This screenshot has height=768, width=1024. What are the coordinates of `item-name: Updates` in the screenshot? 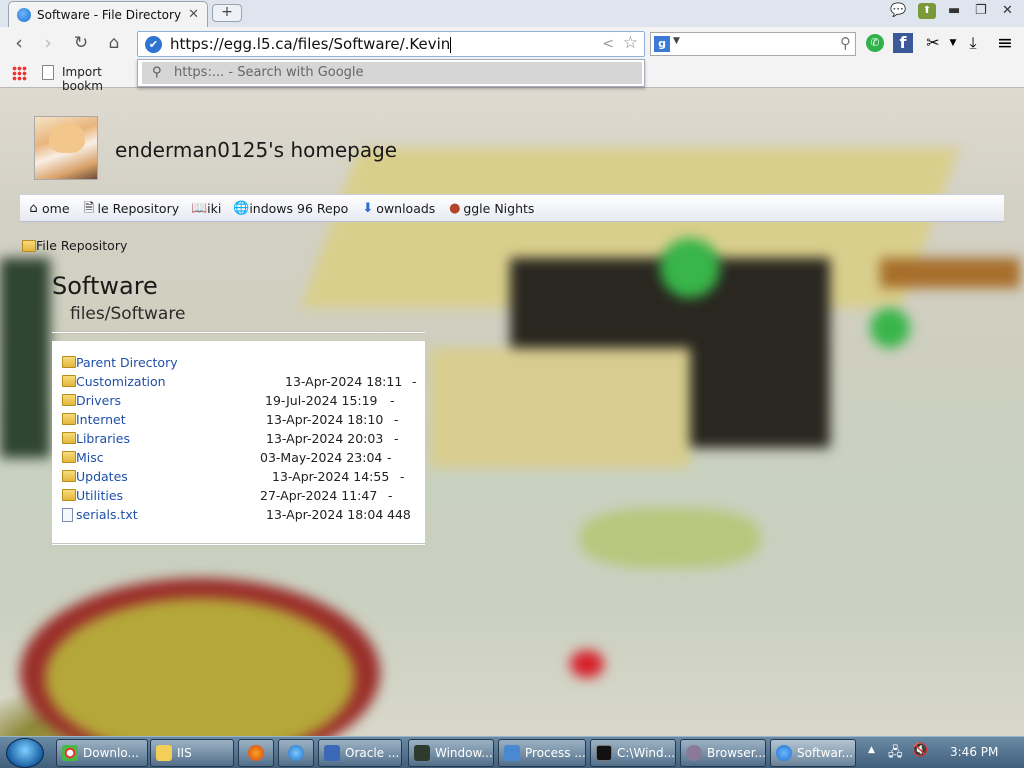 It's located at (102, 476).